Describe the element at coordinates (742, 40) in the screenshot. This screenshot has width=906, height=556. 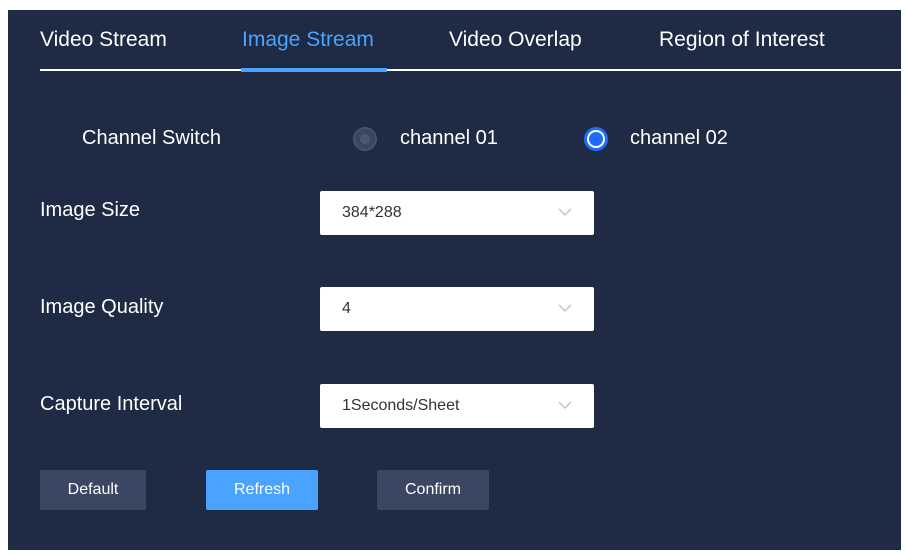
I see `tab-region-of-interest: Region of Interest` at that location.